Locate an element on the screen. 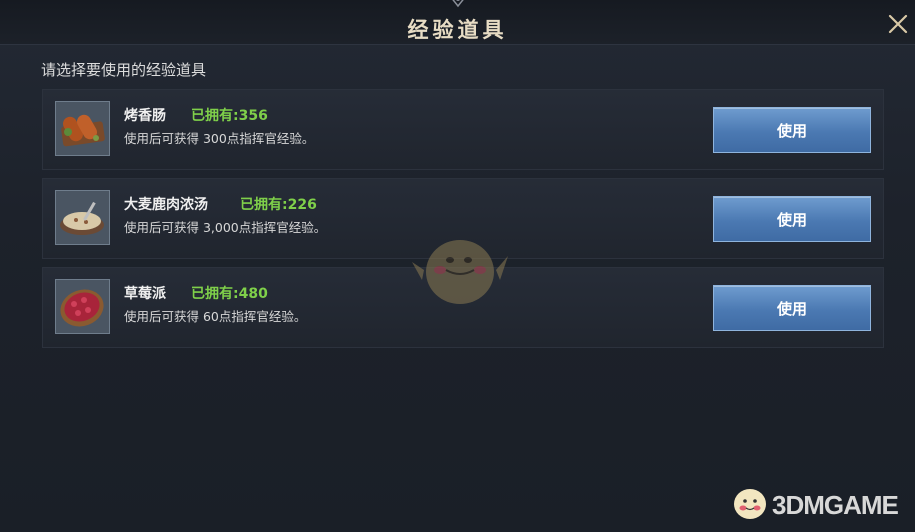 This screenshot has height=532, width=915. item-owned-count: 已拥有:480 is located at coordinates (229, 294).